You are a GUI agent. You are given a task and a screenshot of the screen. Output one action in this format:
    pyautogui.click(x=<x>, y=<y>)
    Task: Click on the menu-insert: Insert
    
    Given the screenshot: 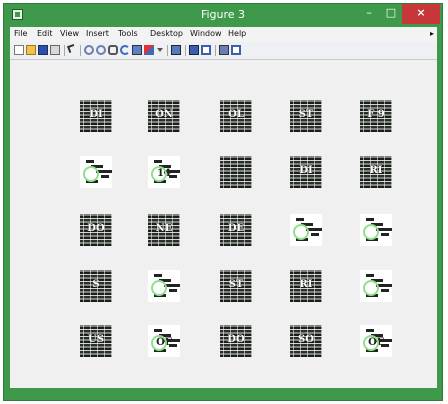 What is the action you would take?
    pyautogui.click(x=97, y=33)
    